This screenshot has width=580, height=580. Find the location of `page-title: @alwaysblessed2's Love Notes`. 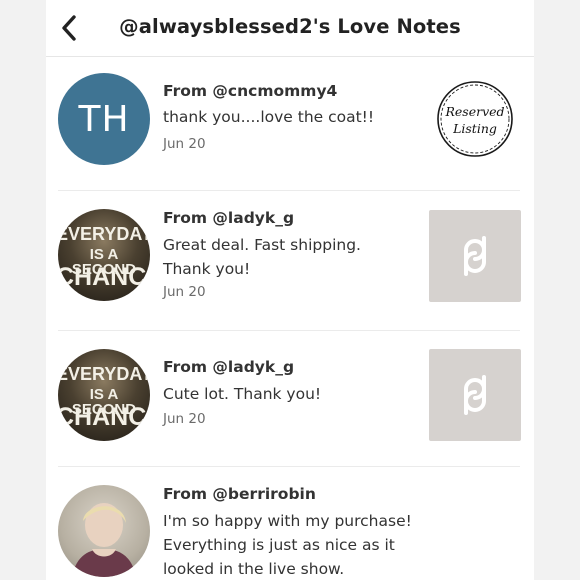

page-title: @alwaysblessed2's Love Notes is located at coordinates (290, 26).